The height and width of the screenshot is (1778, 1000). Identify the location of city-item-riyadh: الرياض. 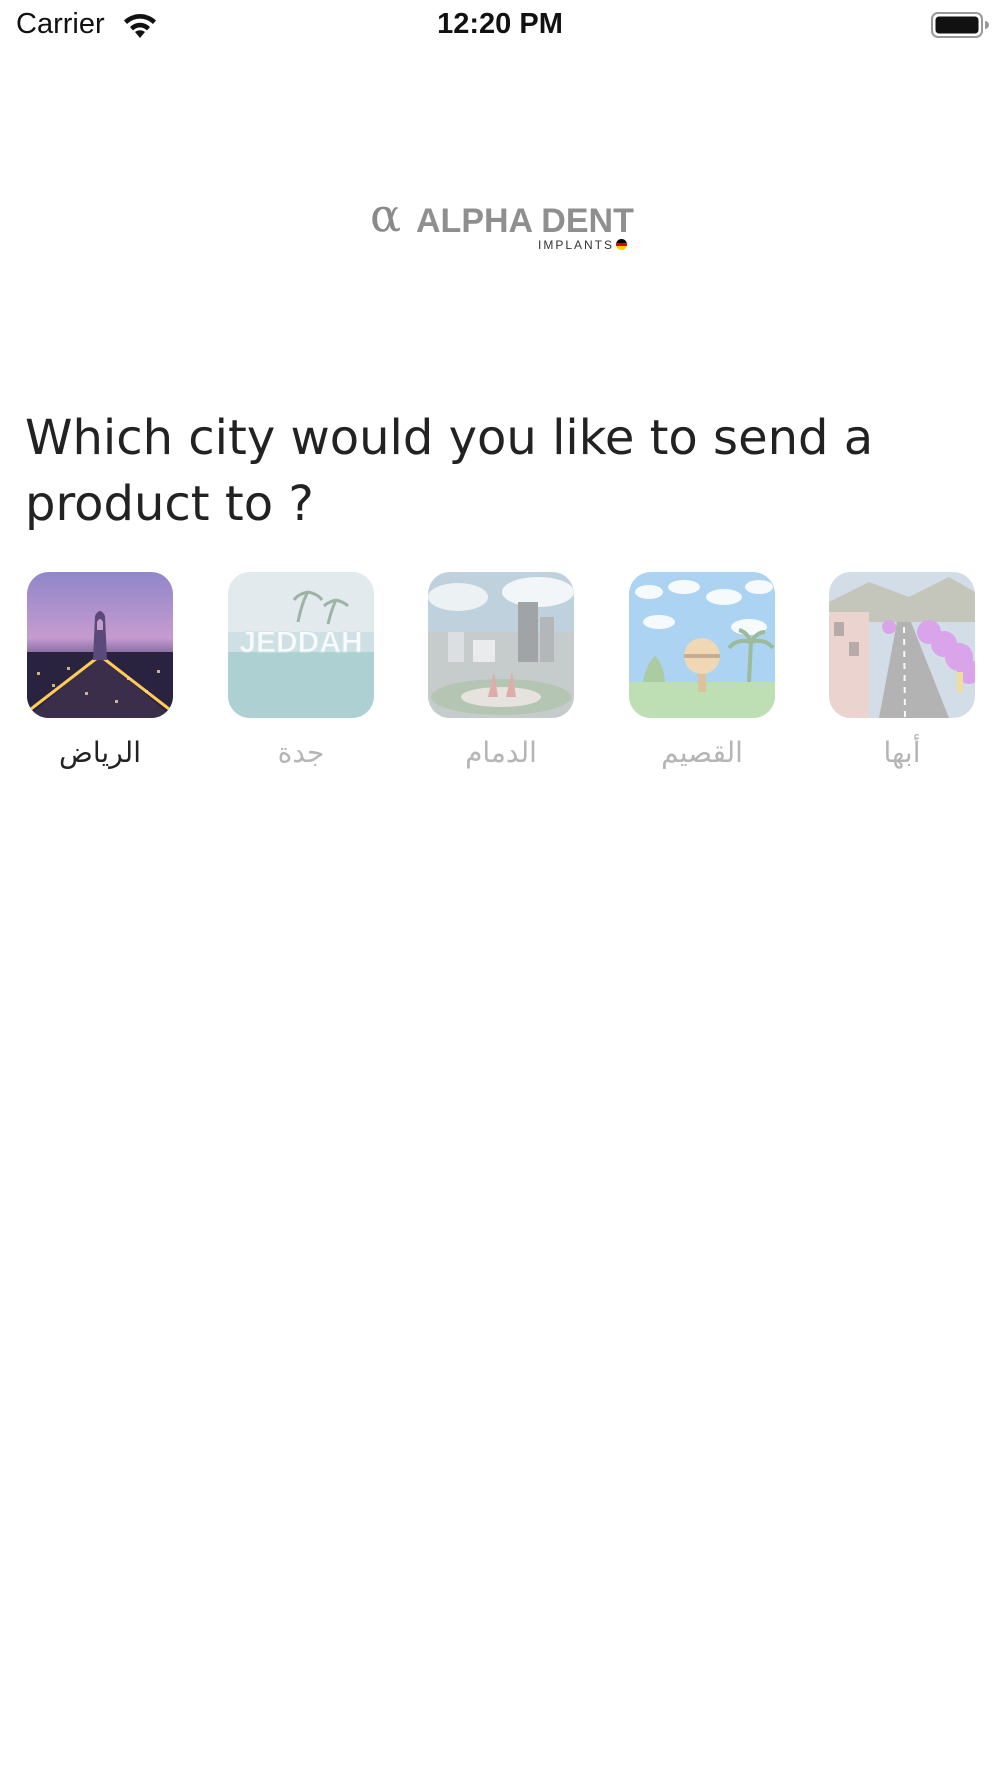
(100, 670).